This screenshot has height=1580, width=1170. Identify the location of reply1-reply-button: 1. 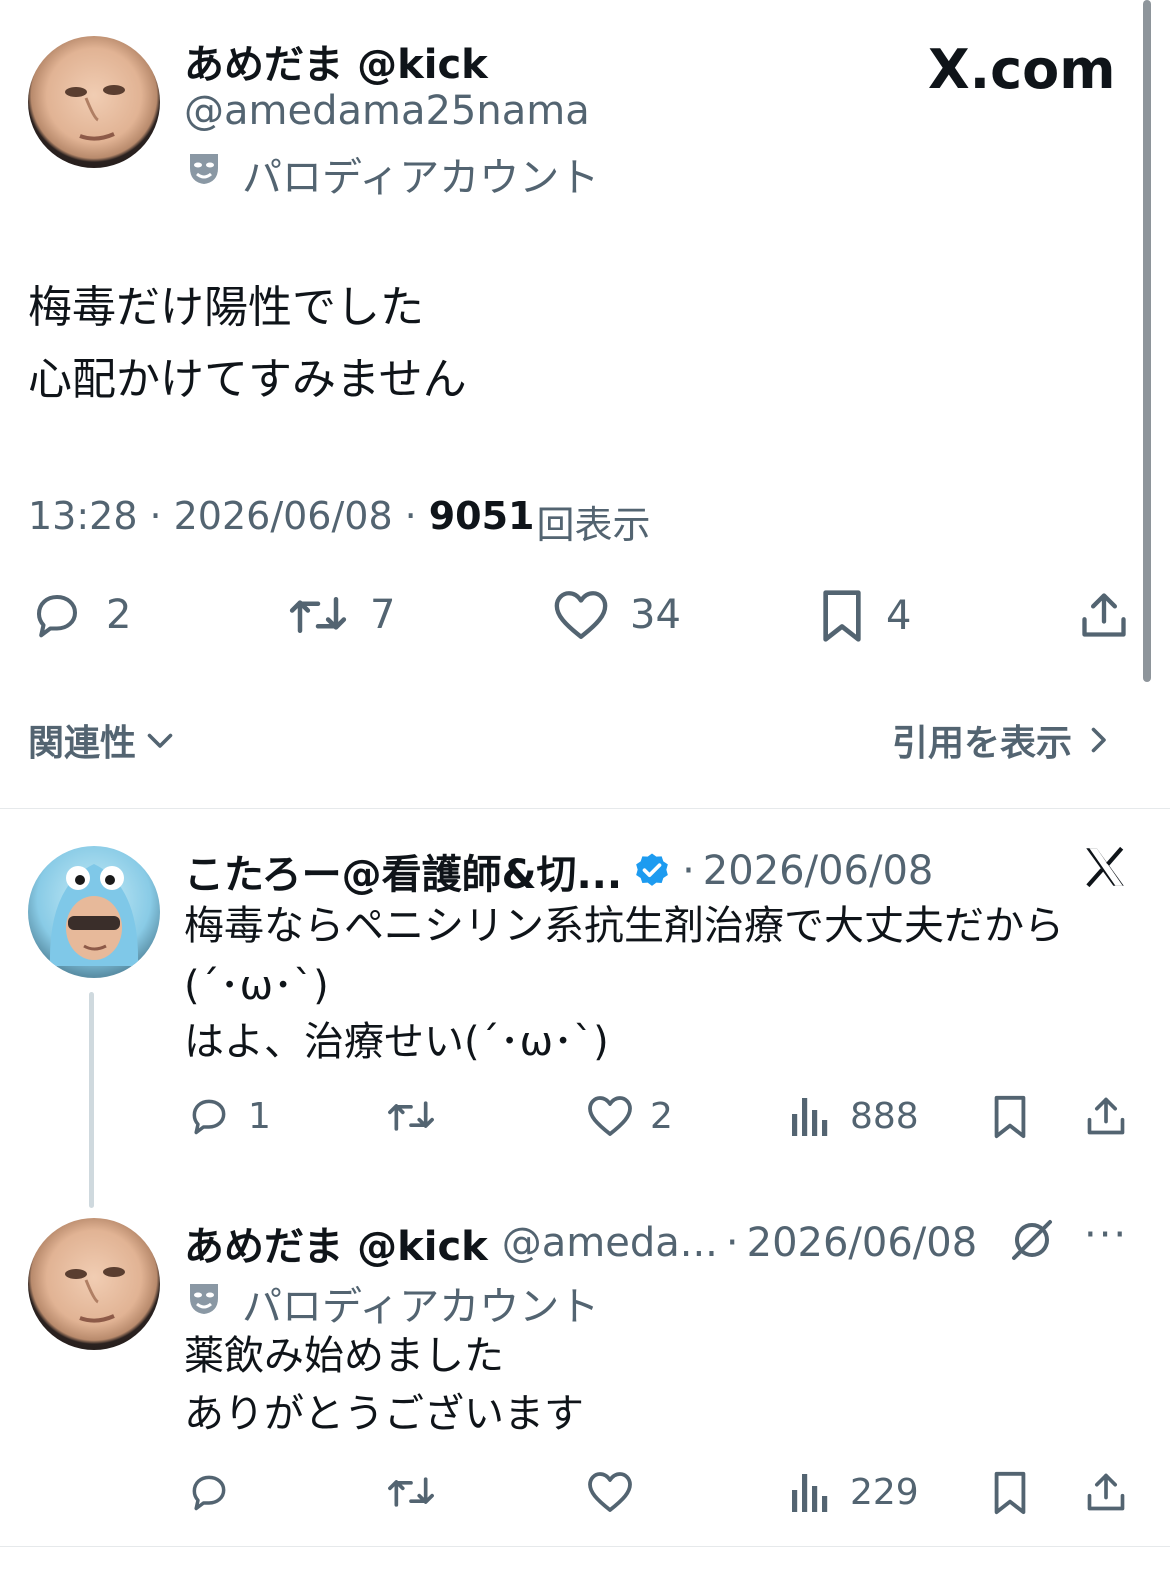
(228, 1116).